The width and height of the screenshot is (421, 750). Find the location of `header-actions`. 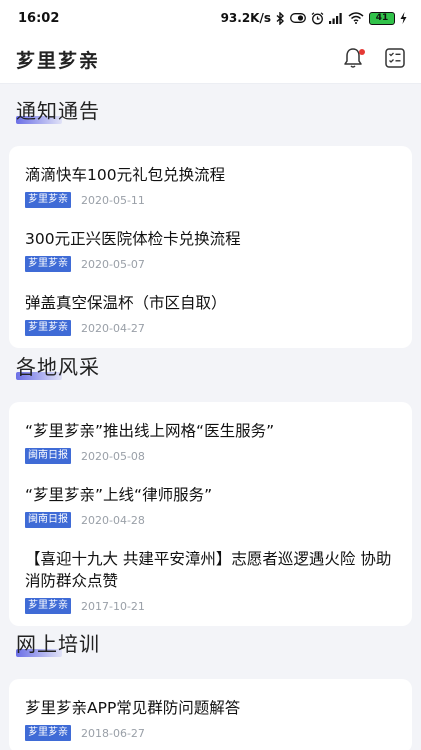

header-actions is located at coordinates (374, 59).